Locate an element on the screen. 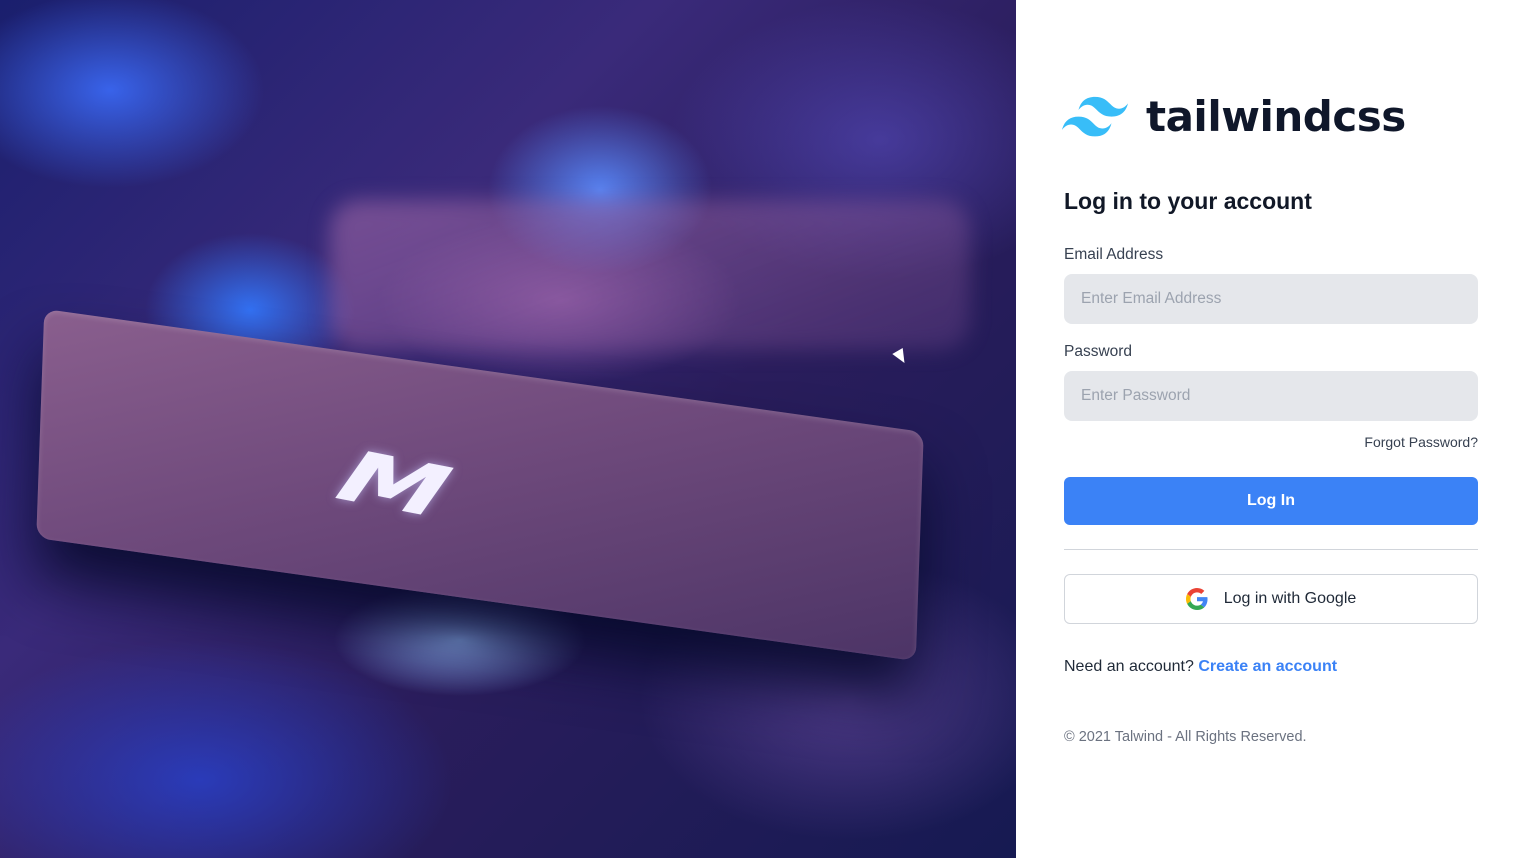 The width and height of the screenshot is (1521, 858). page-title: Log in to your account is located at coordinates (1188, 201).